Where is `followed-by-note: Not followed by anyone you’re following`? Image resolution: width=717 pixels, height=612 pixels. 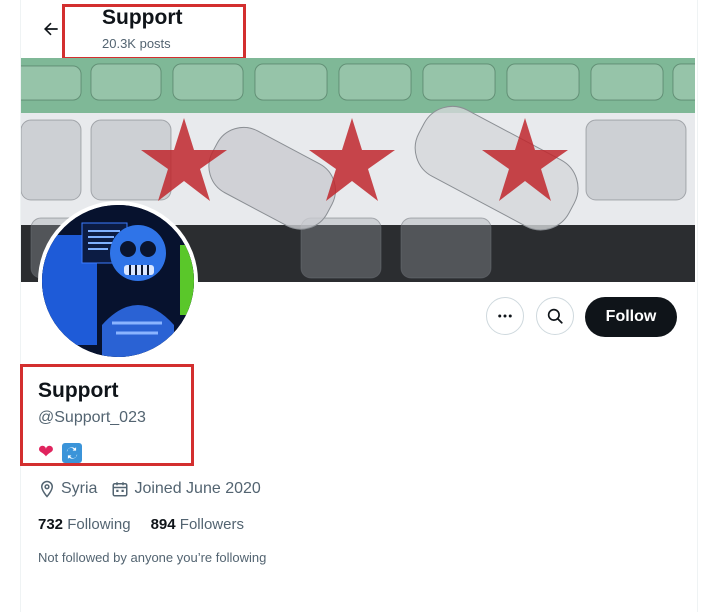
followed-by-note: Not followed by anyone you’re following is located at coordinates (152, 557).